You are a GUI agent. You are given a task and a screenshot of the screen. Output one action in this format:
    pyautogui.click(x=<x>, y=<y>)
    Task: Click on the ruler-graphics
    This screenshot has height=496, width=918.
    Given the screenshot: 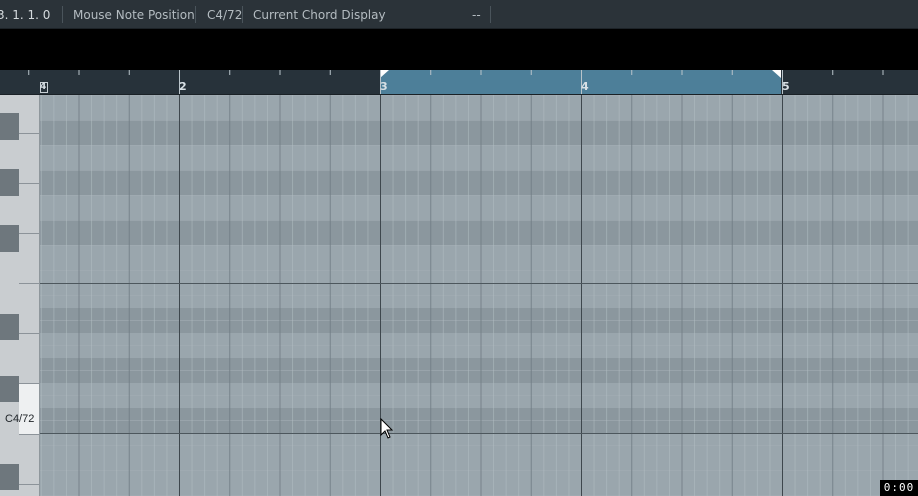 What is the action you would take?
    pyautogui.click(x=459, y=82)
    